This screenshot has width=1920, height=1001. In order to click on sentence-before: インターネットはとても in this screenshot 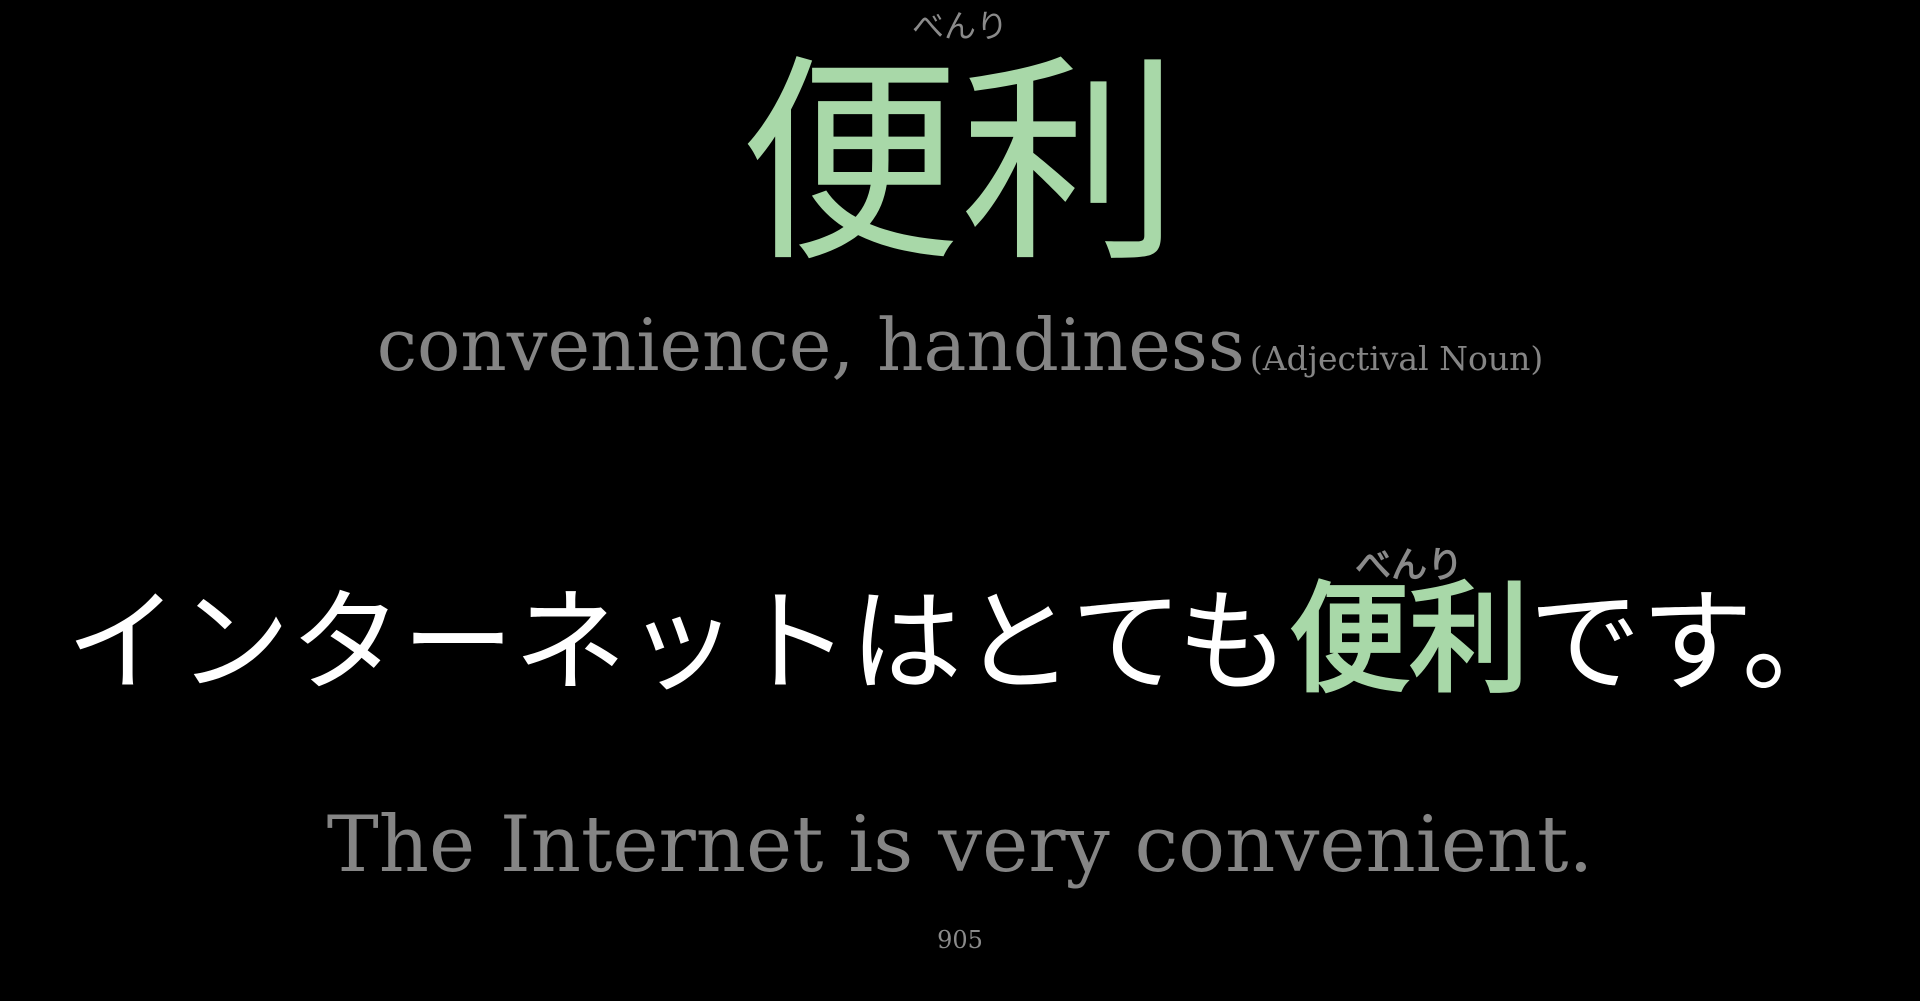, I will do `click(678, 643)`.